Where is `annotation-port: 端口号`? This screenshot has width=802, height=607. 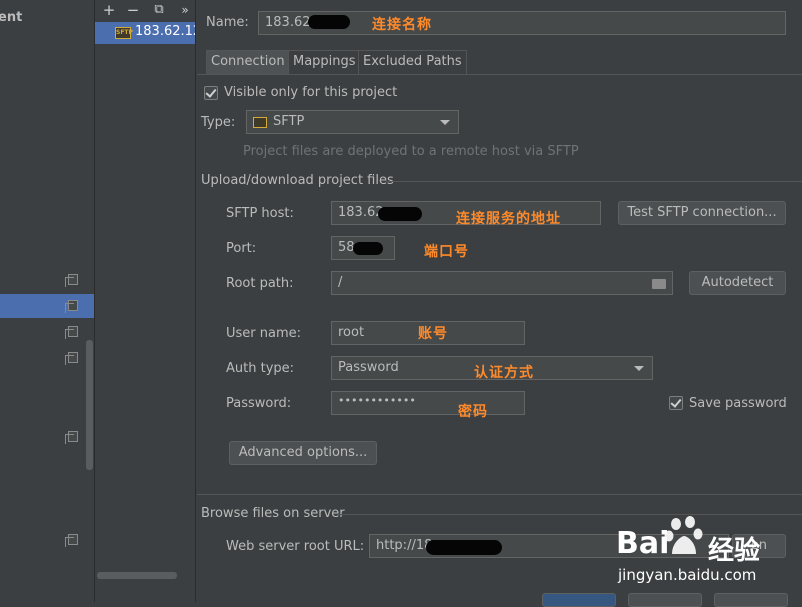
annotation-port: 端口号 is located at coordinates (446, 252).